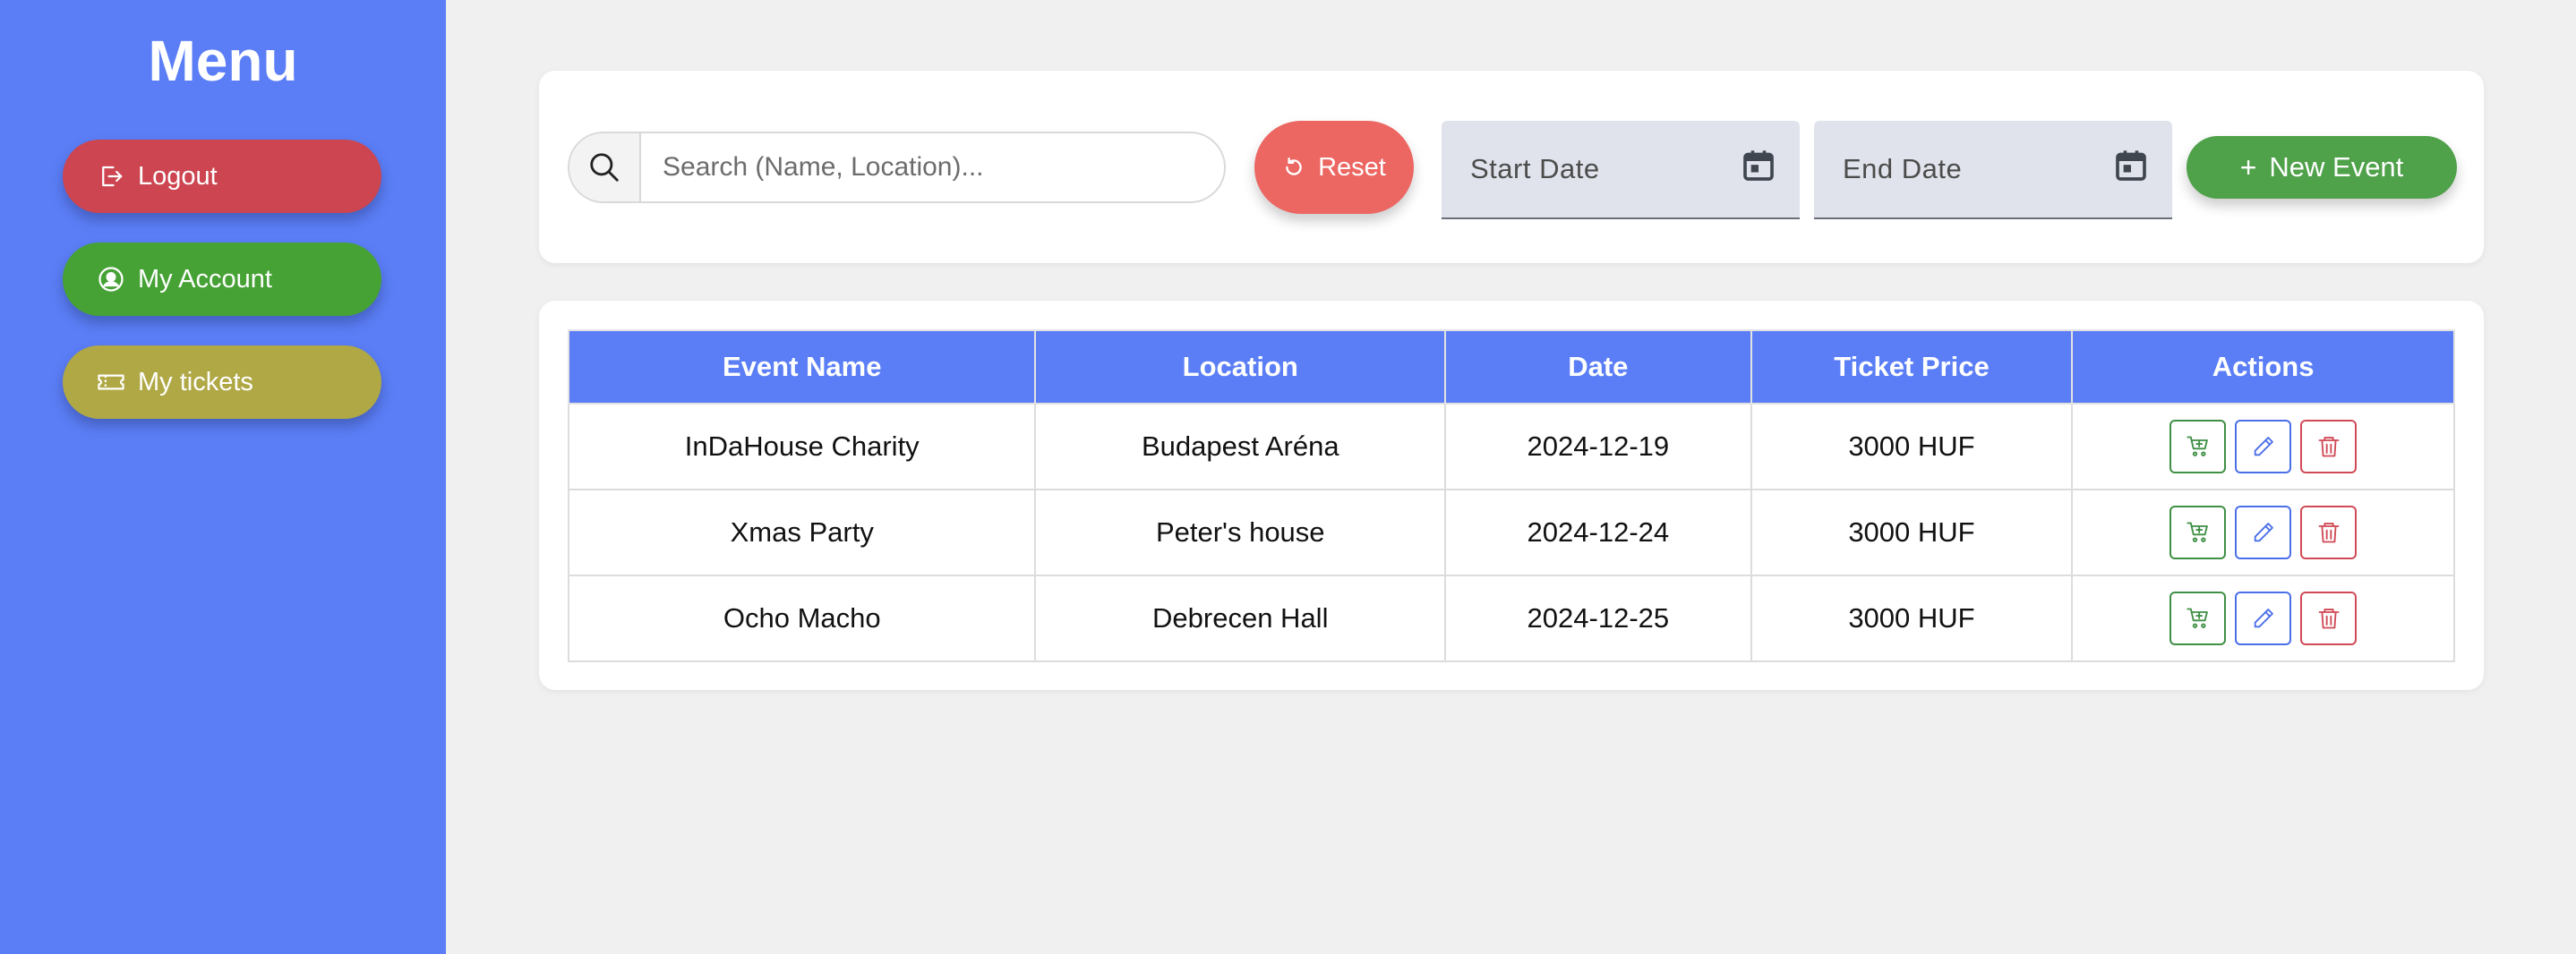 The height and width of the screenshot is (954, 2576). Describe the element at coordinates (605, 167) in the screenshot. I see `search-icon` at that location.